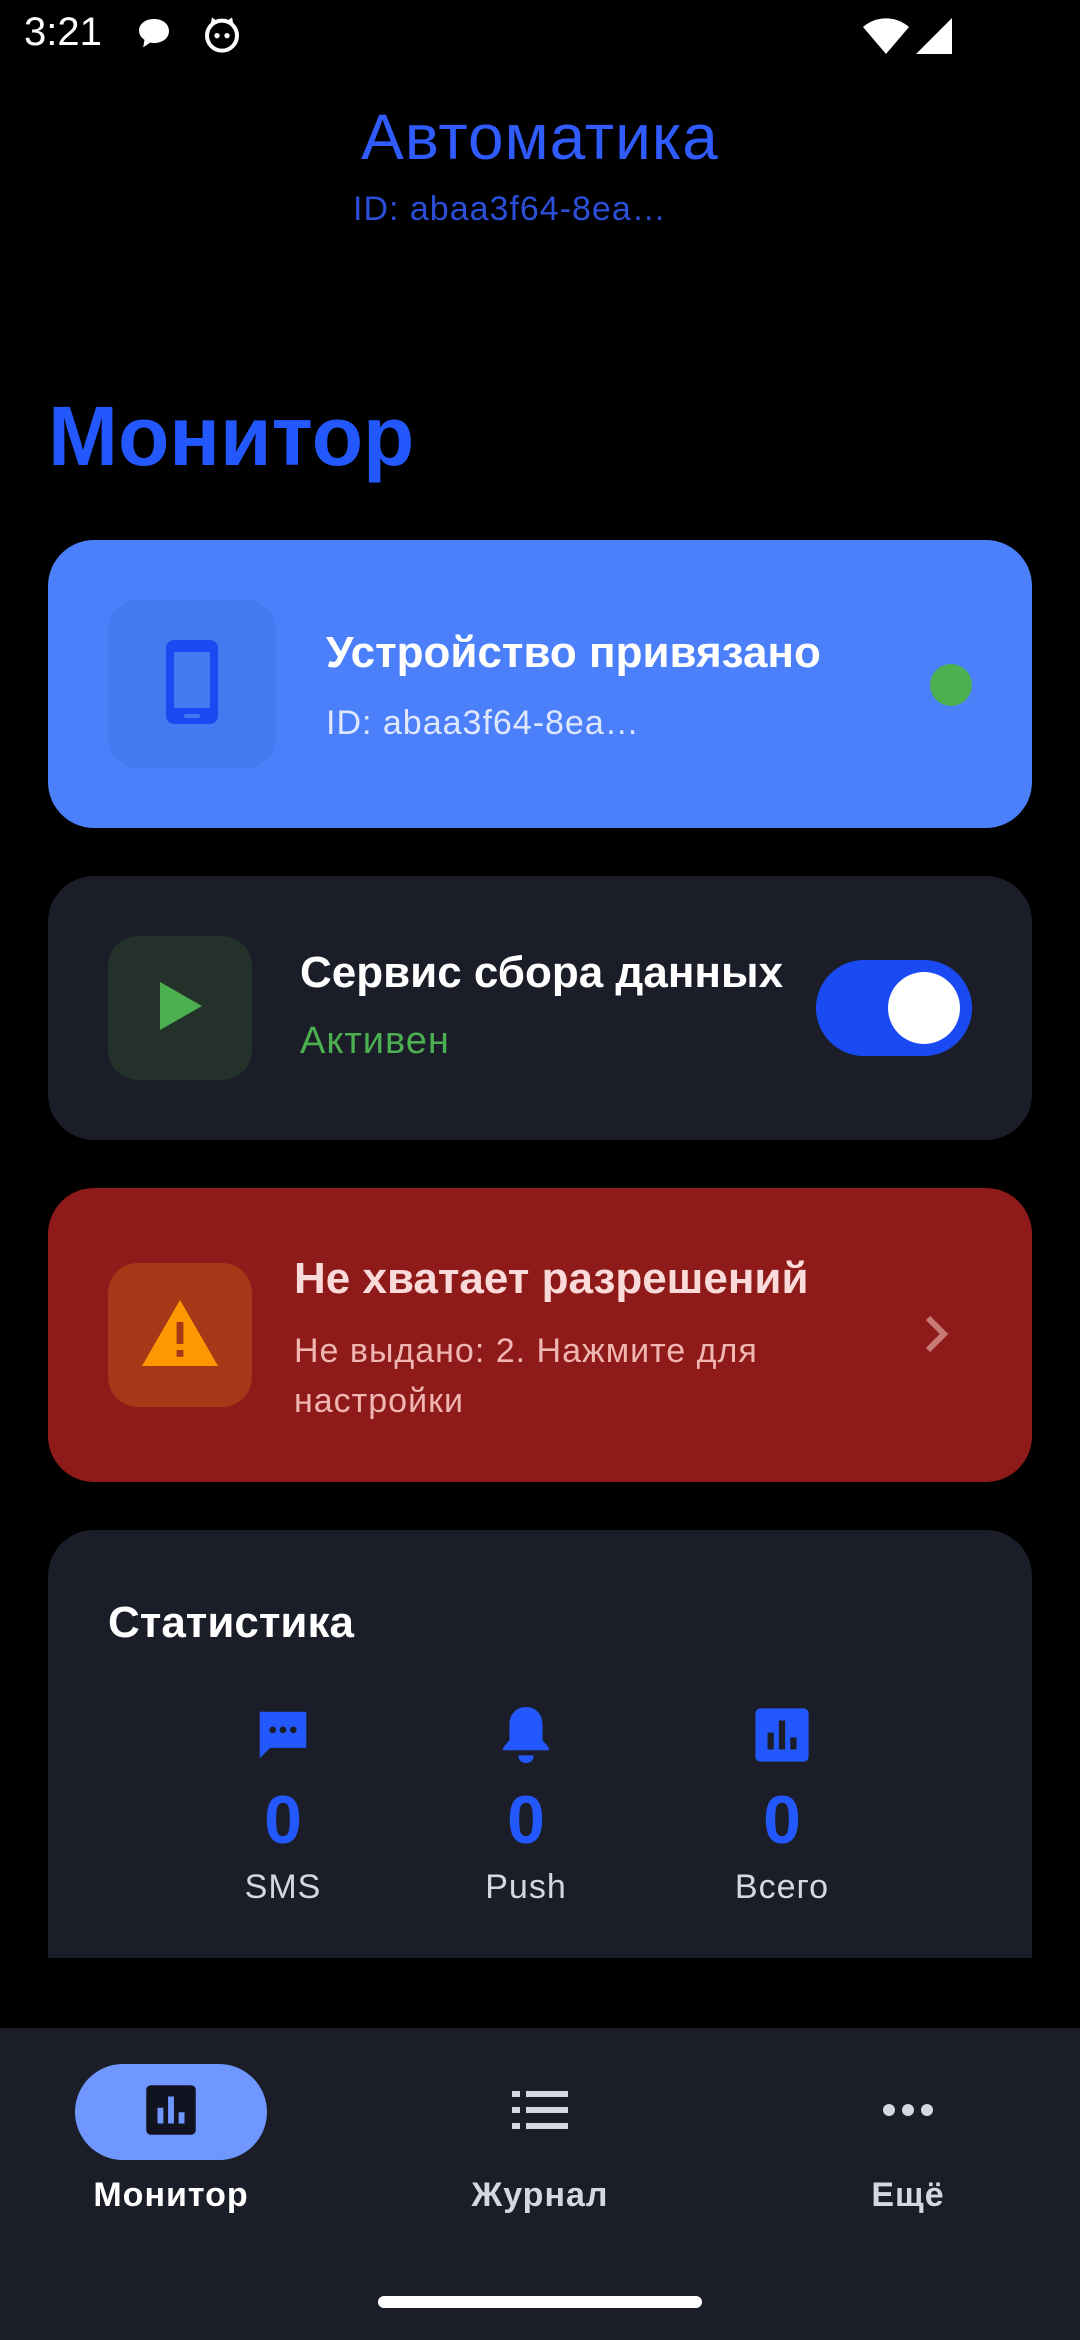  What do you see at coordinates (526, 1735) in the screenshot?
I see `bell-icon` at bounding box center [526, 1735].